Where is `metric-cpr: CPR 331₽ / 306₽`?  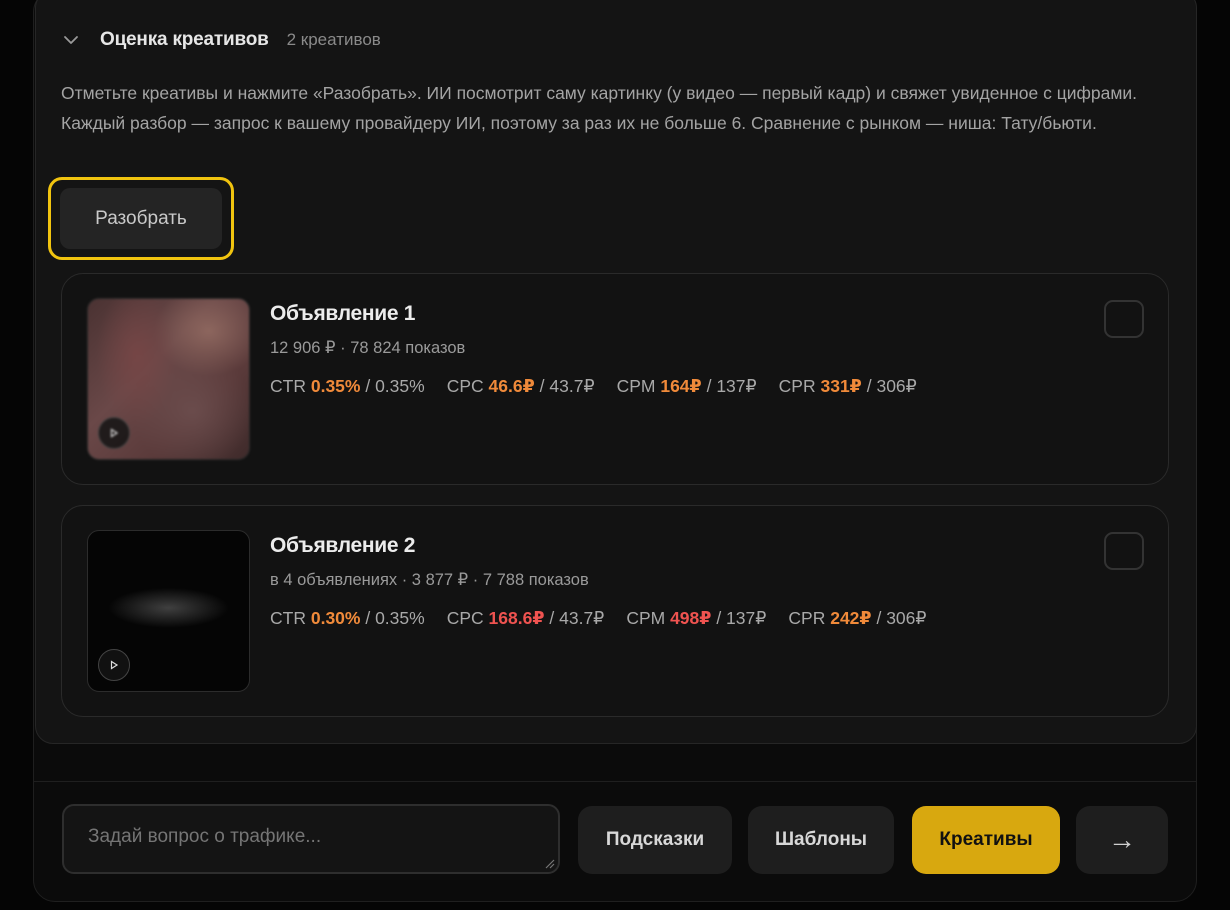 metric-cpr: CPR 331₽ / 306₽ is located at coordinates (847, 386).